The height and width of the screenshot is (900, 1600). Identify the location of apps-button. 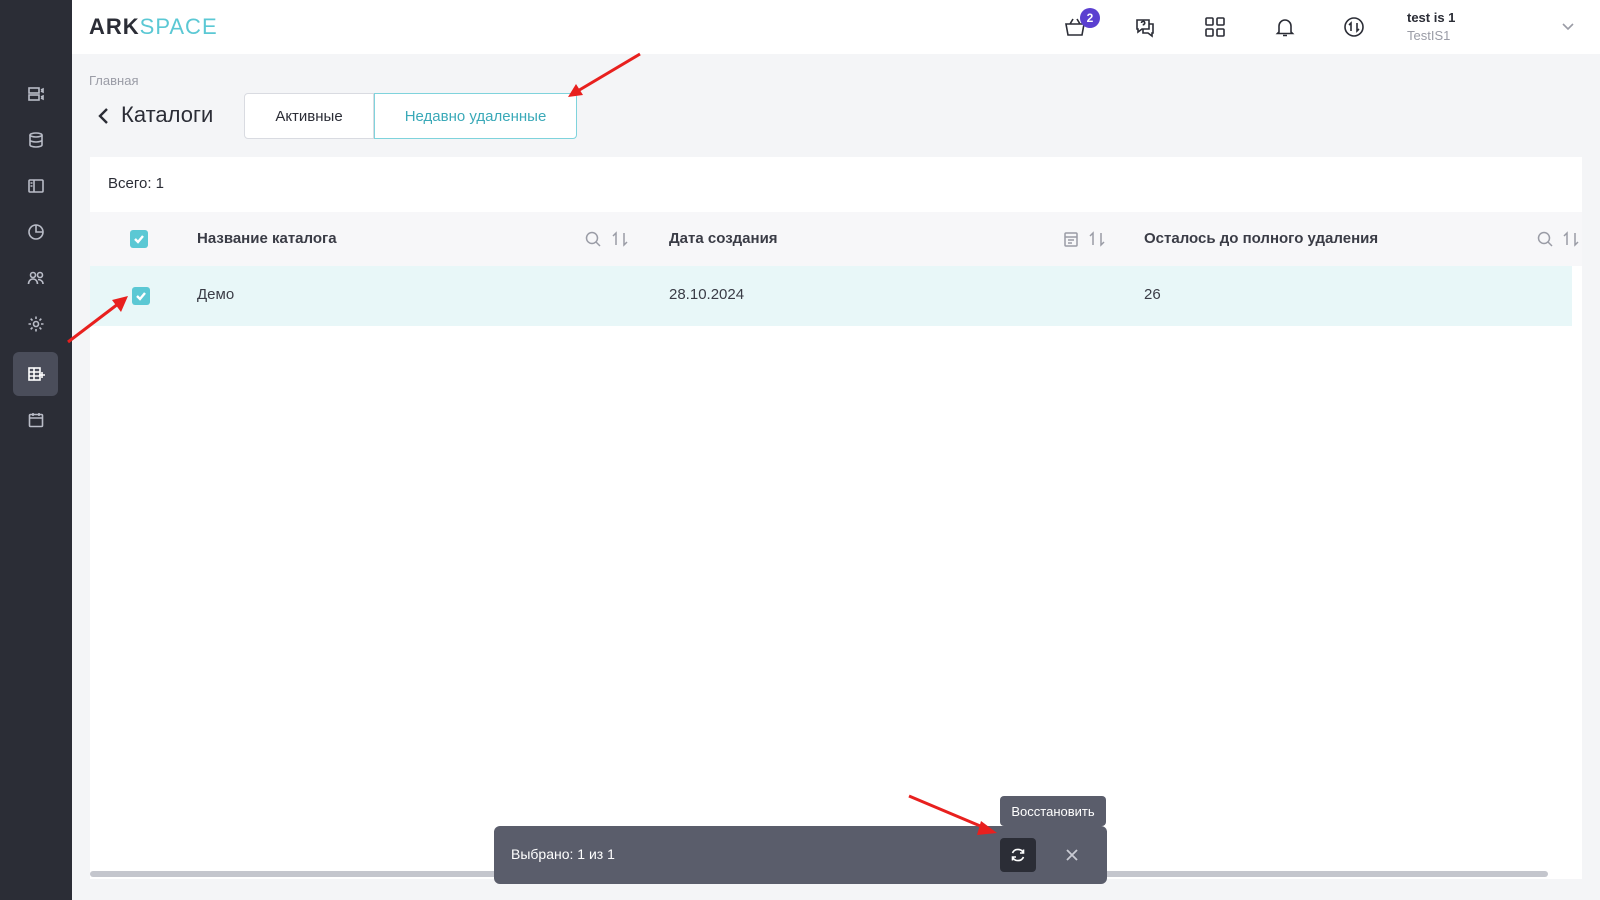
(1215, 27).